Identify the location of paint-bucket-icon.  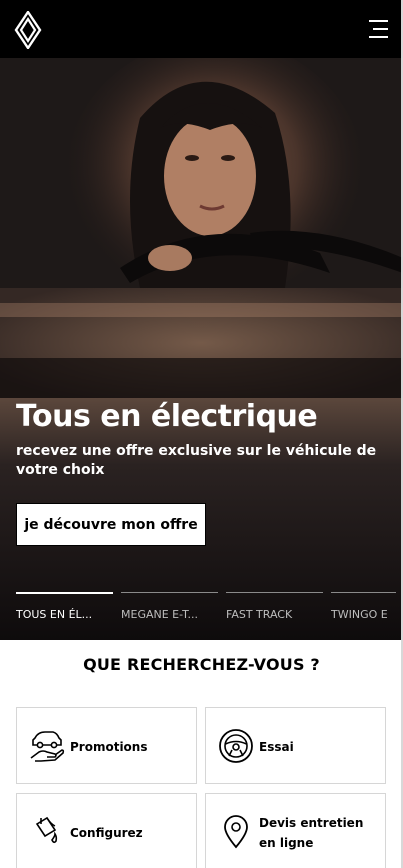
(46, 830).